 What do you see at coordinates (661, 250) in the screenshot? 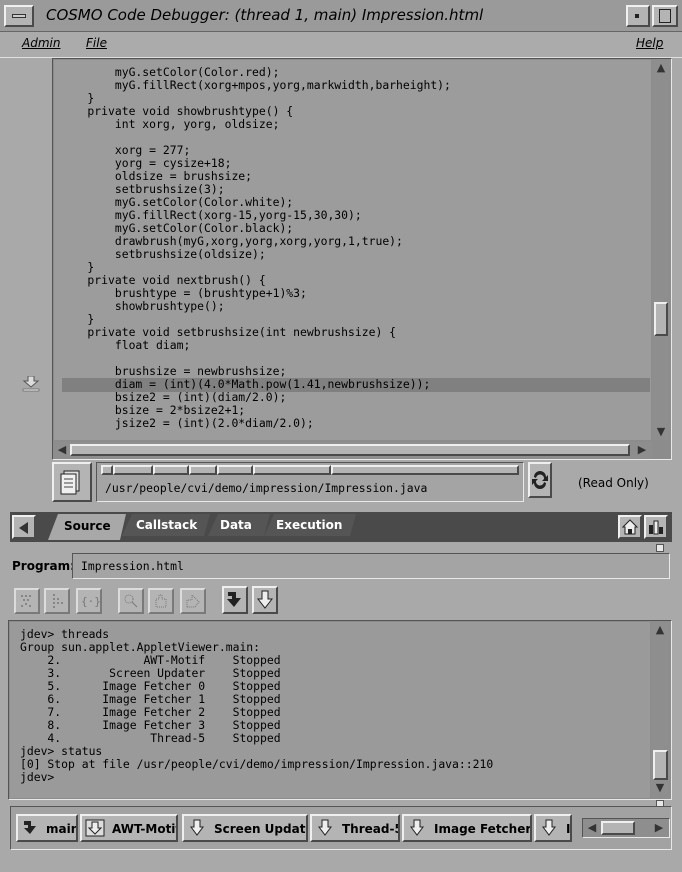
I see `source-vertical-scrollbar: ▲ ▼` at bounding box center [661, 250].